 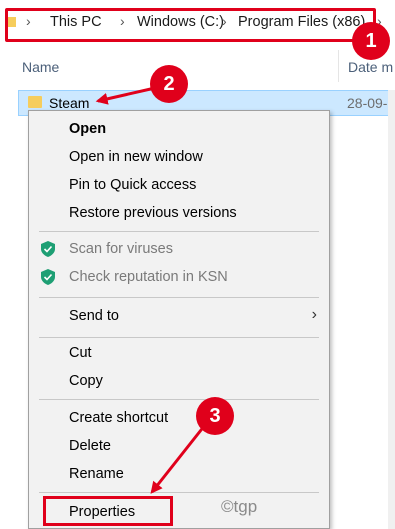 I want to click on chevron-right-icon: ›, so click(x=314, y=314).